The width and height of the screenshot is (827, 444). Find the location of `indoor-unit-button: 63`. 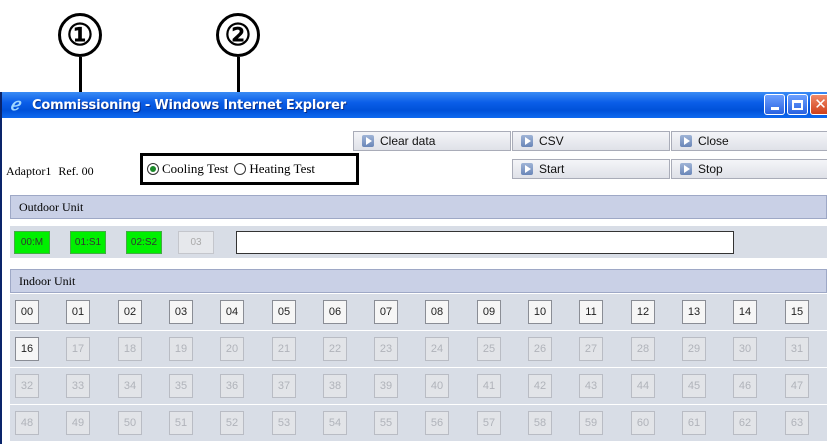

indoor-unit-button: 63 is located at coordinates (797, 423).